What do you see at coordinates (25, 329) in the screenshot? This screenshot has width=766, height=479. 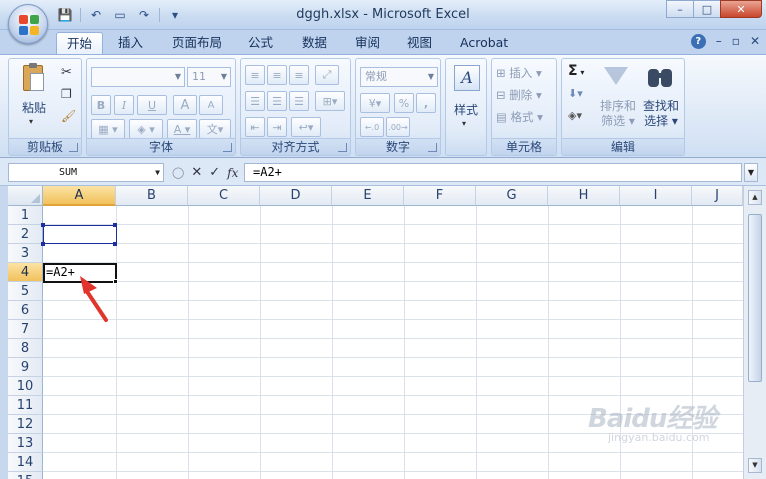 I see `row-header-7: 7` at bounding box center [25, 329].